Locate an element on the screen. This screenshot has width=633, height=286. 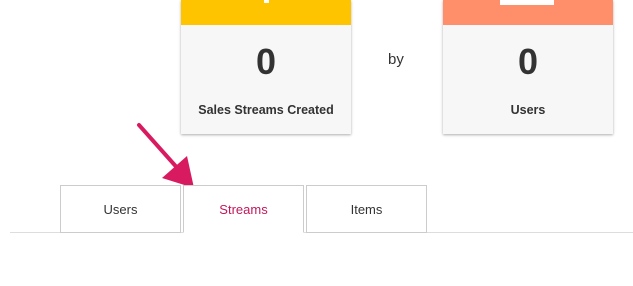
by-connector-text: by is located at coordinates (396, 59).